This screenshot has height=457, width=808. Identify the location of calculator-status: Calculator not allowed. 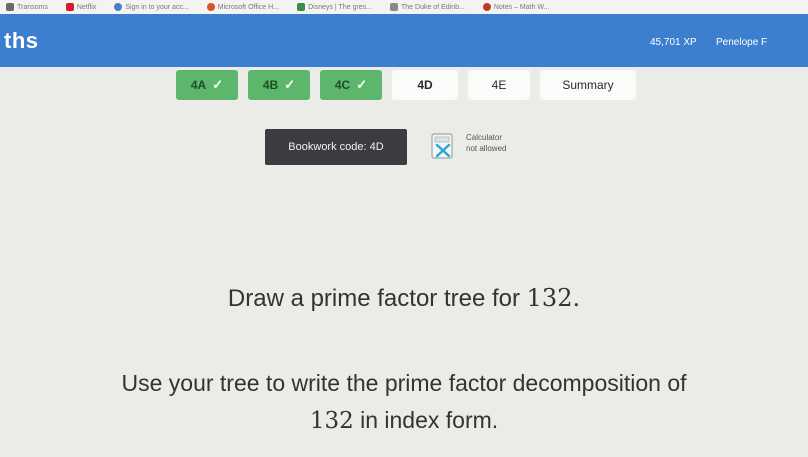
(486, 143).